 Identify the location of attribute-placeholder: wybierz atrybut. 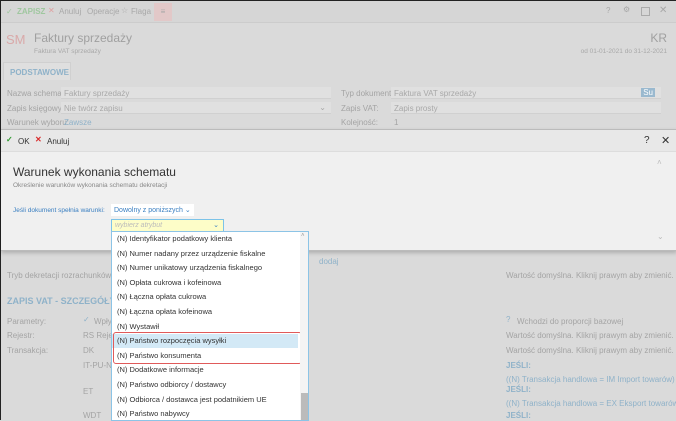
(139, 225).